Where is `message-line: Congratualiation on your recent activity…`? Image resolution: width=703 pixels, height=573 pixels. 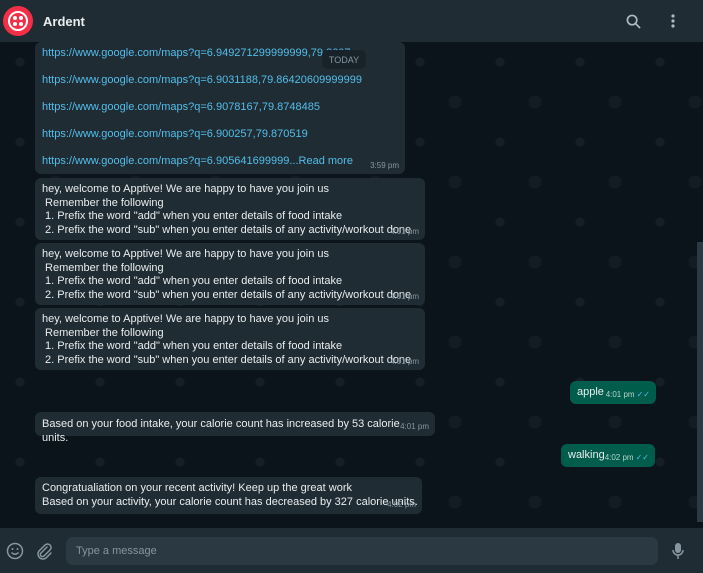
message-line: Congratualiation on your recent activity… is located at coordinates (197, 488).